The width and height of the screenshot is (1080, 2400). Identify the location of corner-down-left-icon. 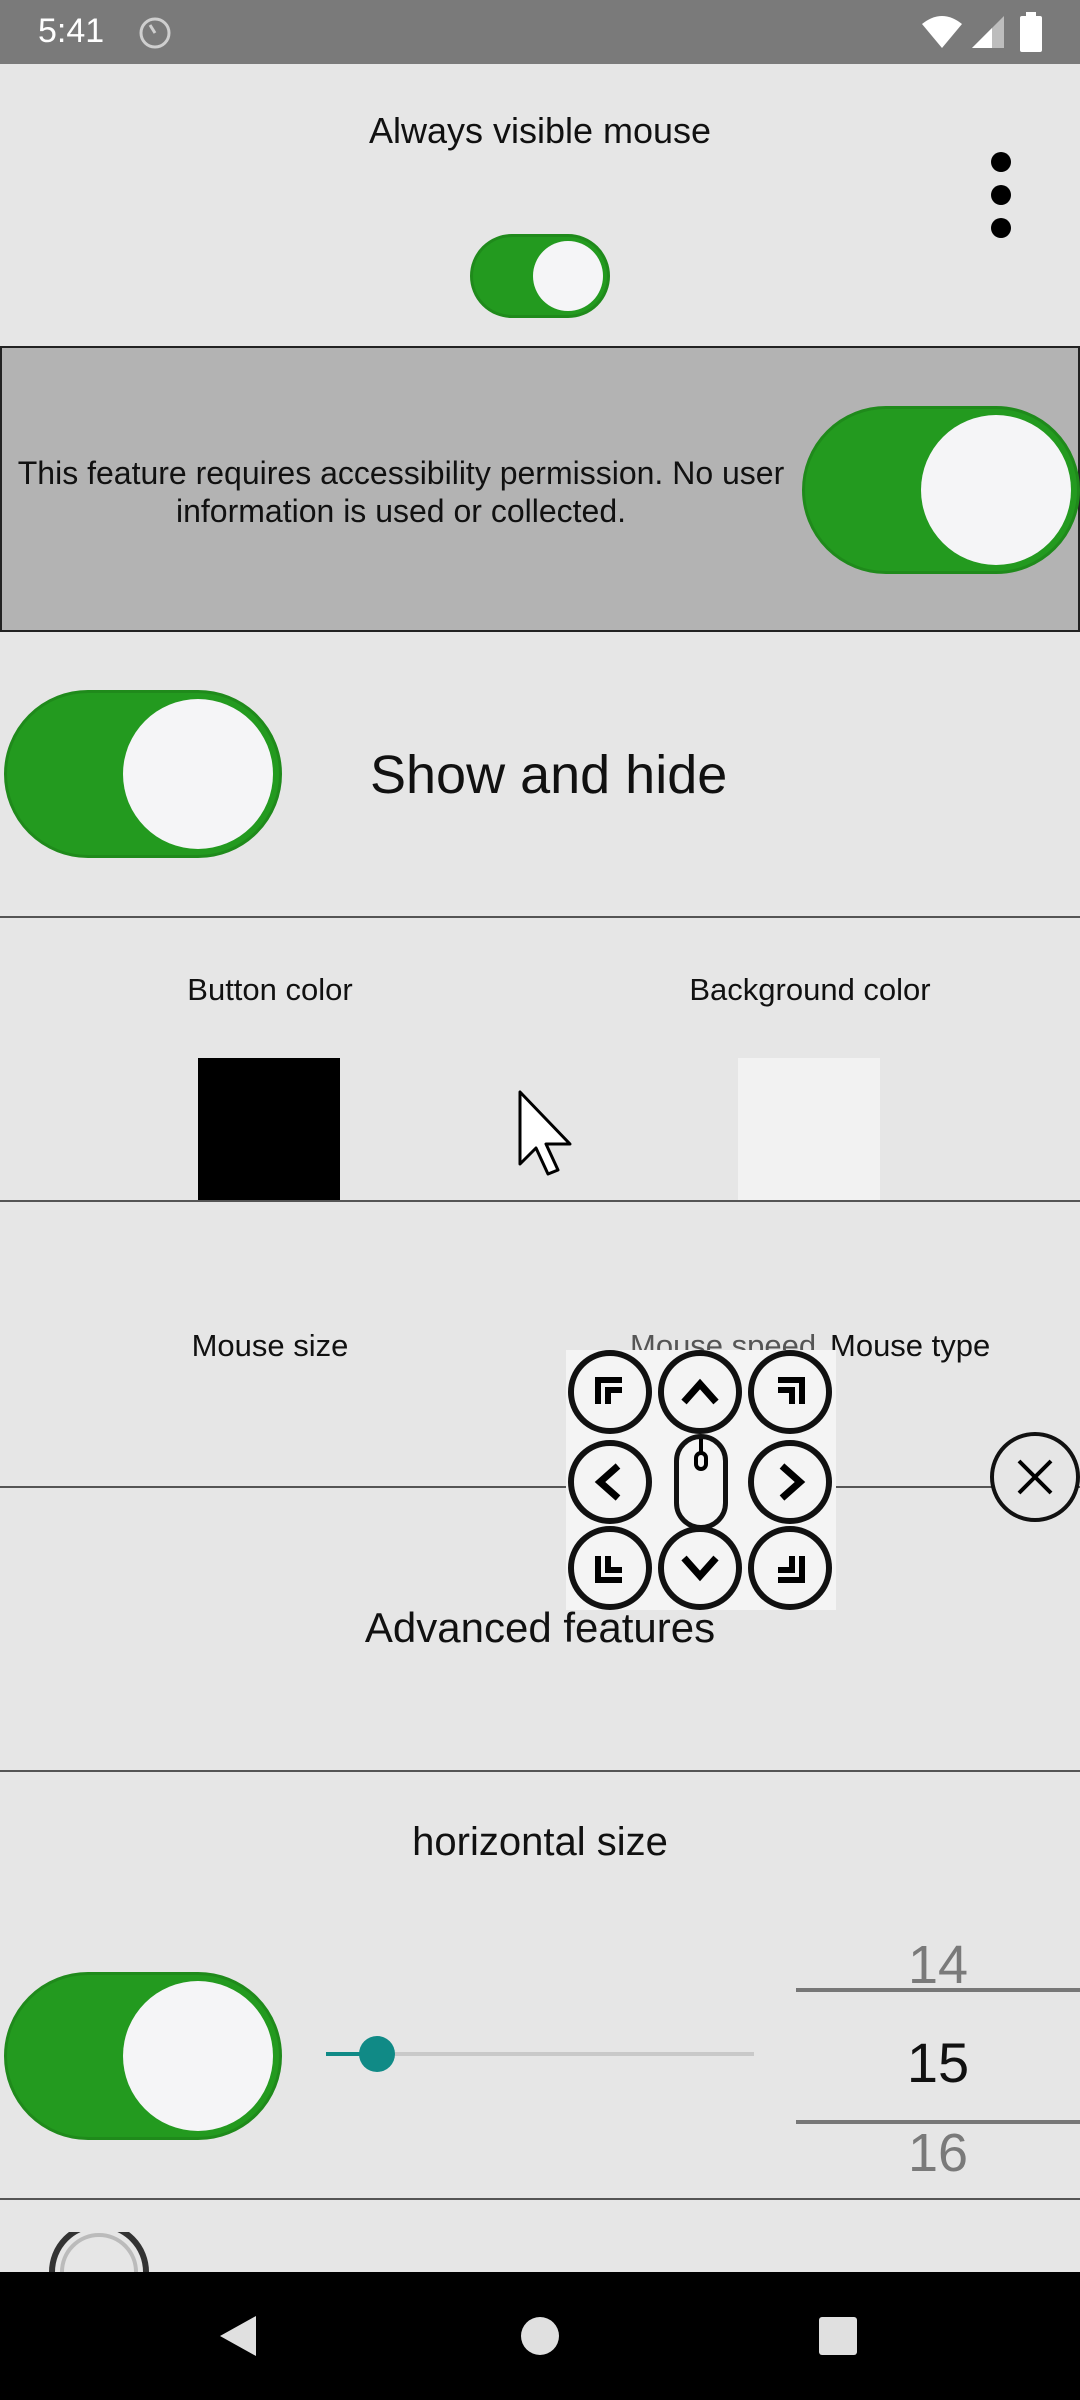
(608, 1569).